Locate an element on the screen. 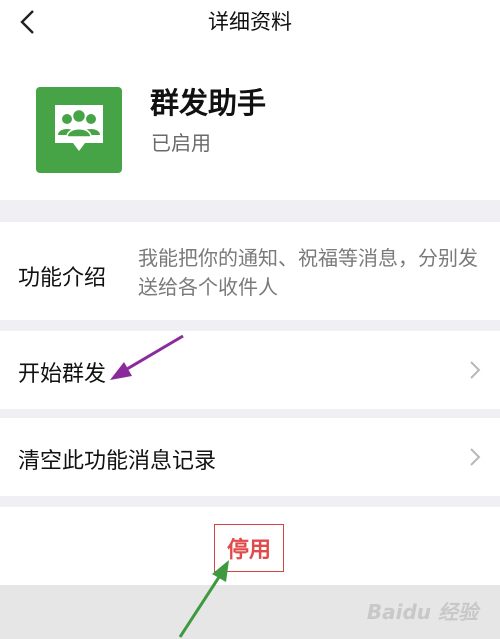 This screenshot has width=500, height=639. clear-history-label: 清空此功能消息记录 is located at coordinates (117, 461).